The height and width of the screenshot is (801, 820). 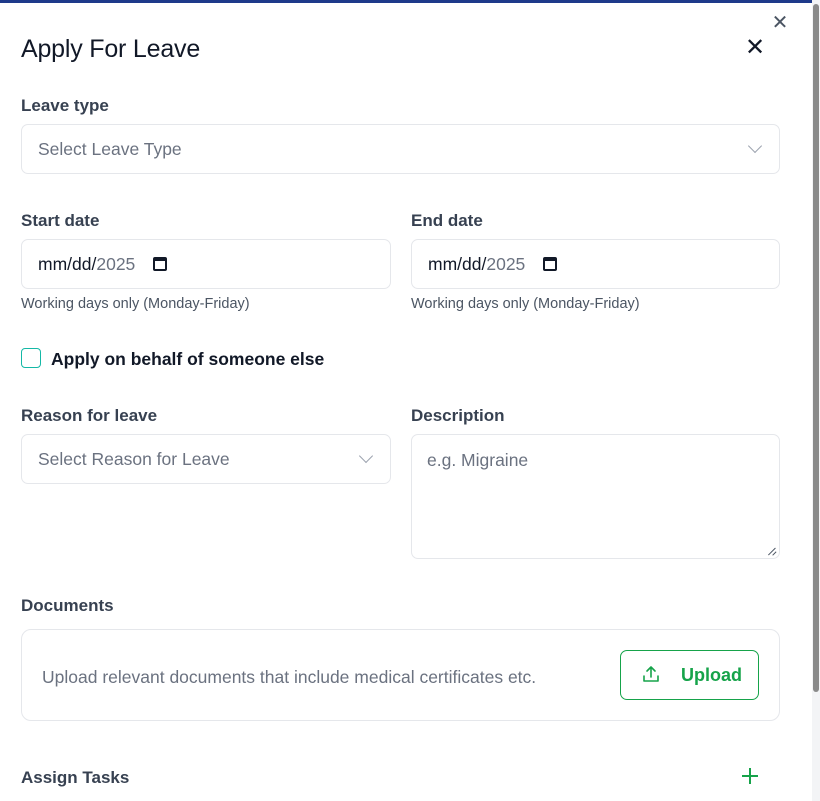 I want to click on reason-select: Select Reason for Leave, so click(x=206, y=459).